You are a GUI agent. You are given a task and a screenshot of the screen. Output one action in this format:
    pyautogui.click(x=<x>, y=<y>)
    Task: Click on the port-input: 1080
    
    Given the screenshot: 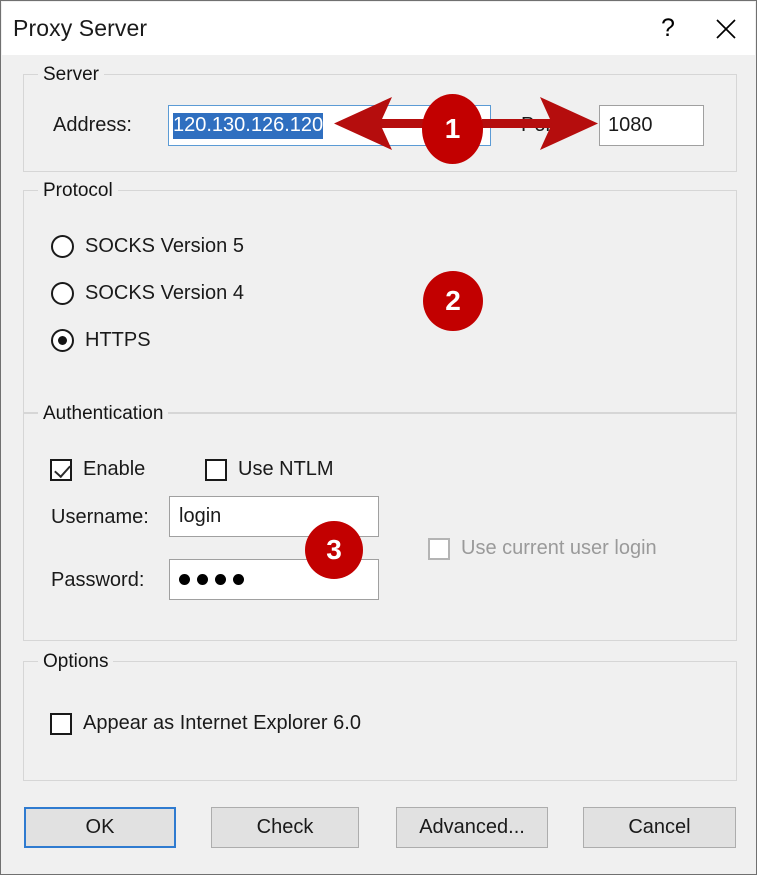 What is the action you would take?
    pyautogui.click(x=651, y=125)
    